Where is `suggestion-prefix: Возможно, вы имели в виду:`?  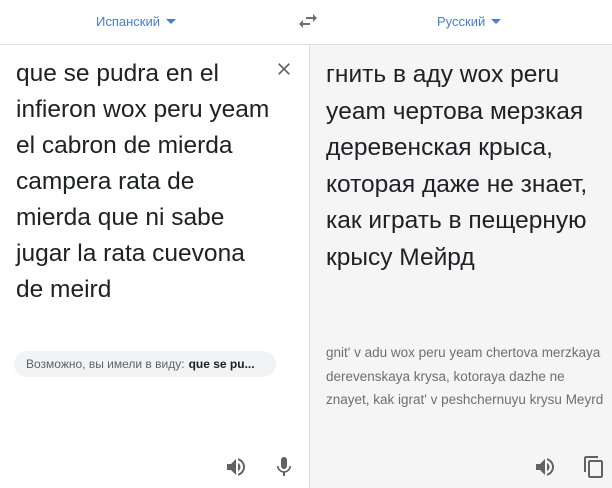
suggestion-prefix: Возможно, вы имели в виду: is located at coordinates (105, 364).